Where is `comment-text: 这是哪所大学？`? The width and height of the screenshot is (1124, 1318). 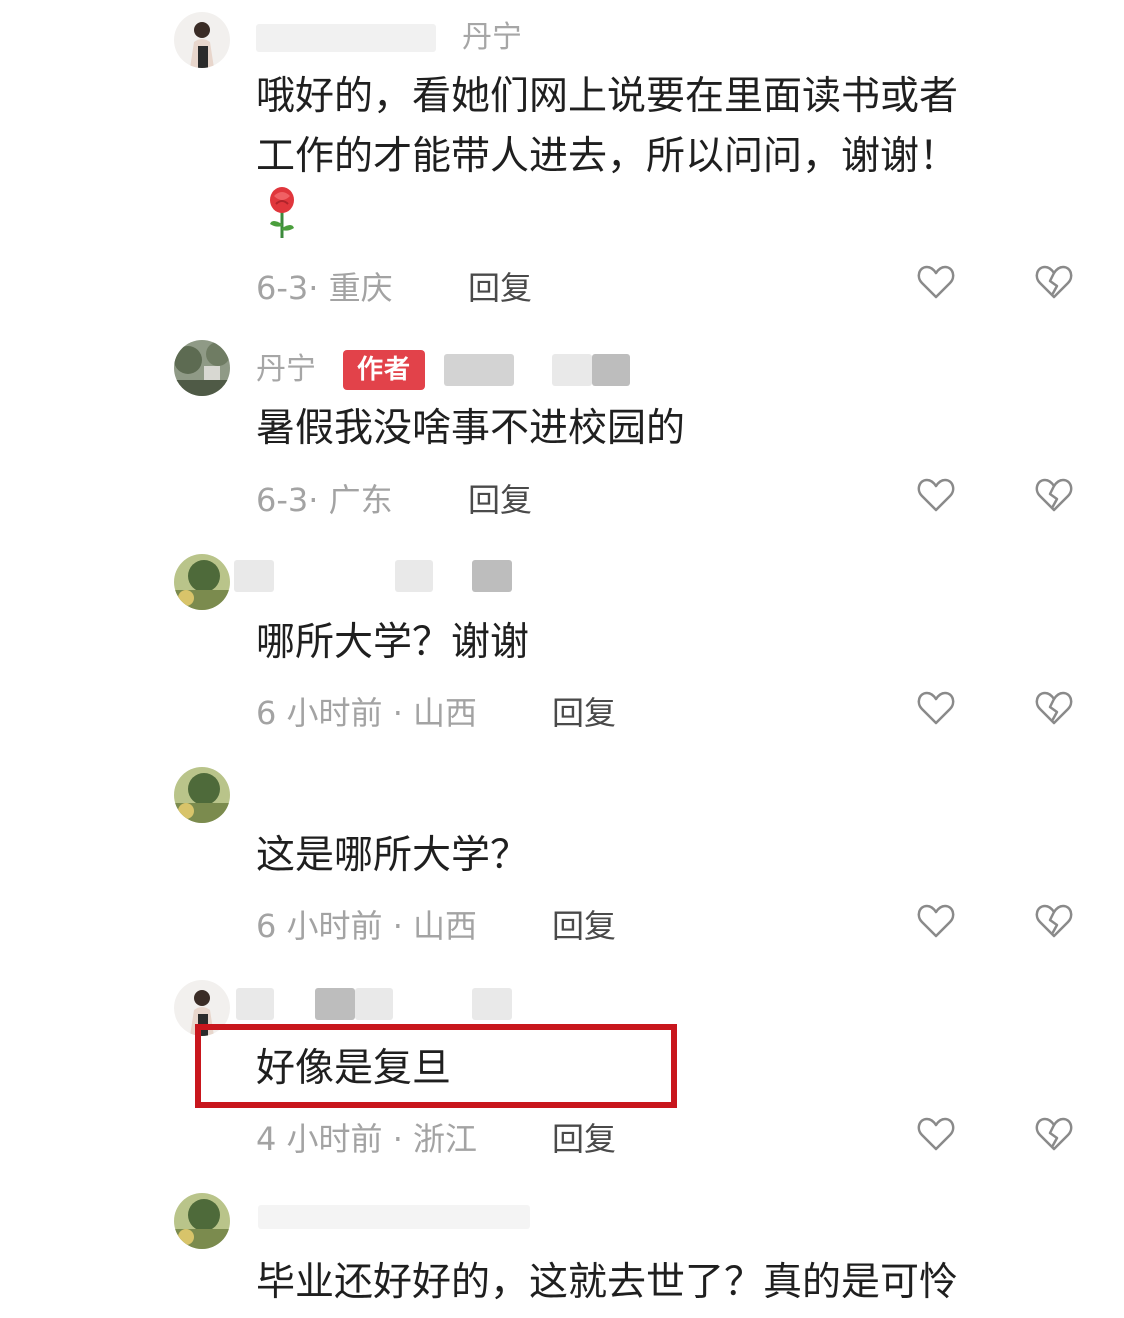 comment-text: 这是哪所大学？ is located at coordinates (393, 855).